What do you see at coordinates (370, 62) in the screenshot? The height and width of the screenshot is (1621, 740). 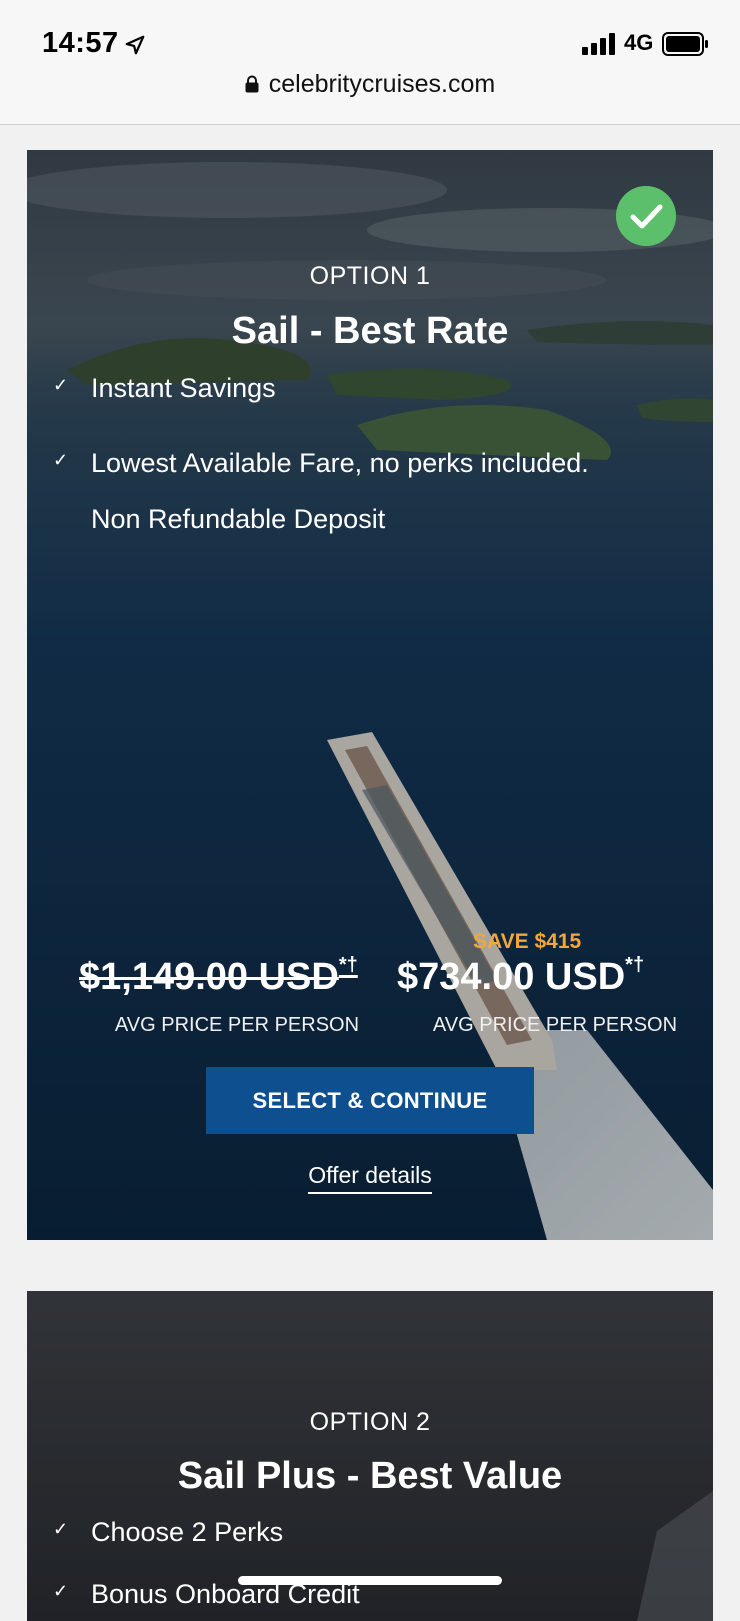 I see `status-bar: 14:57 4G celebritycruises.com` at bounding box center [370, 62].